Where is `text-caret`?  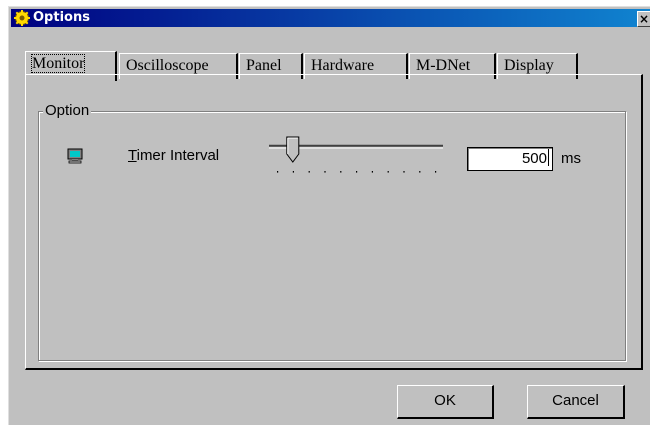
text-caret is located at coordinates (548, 157).